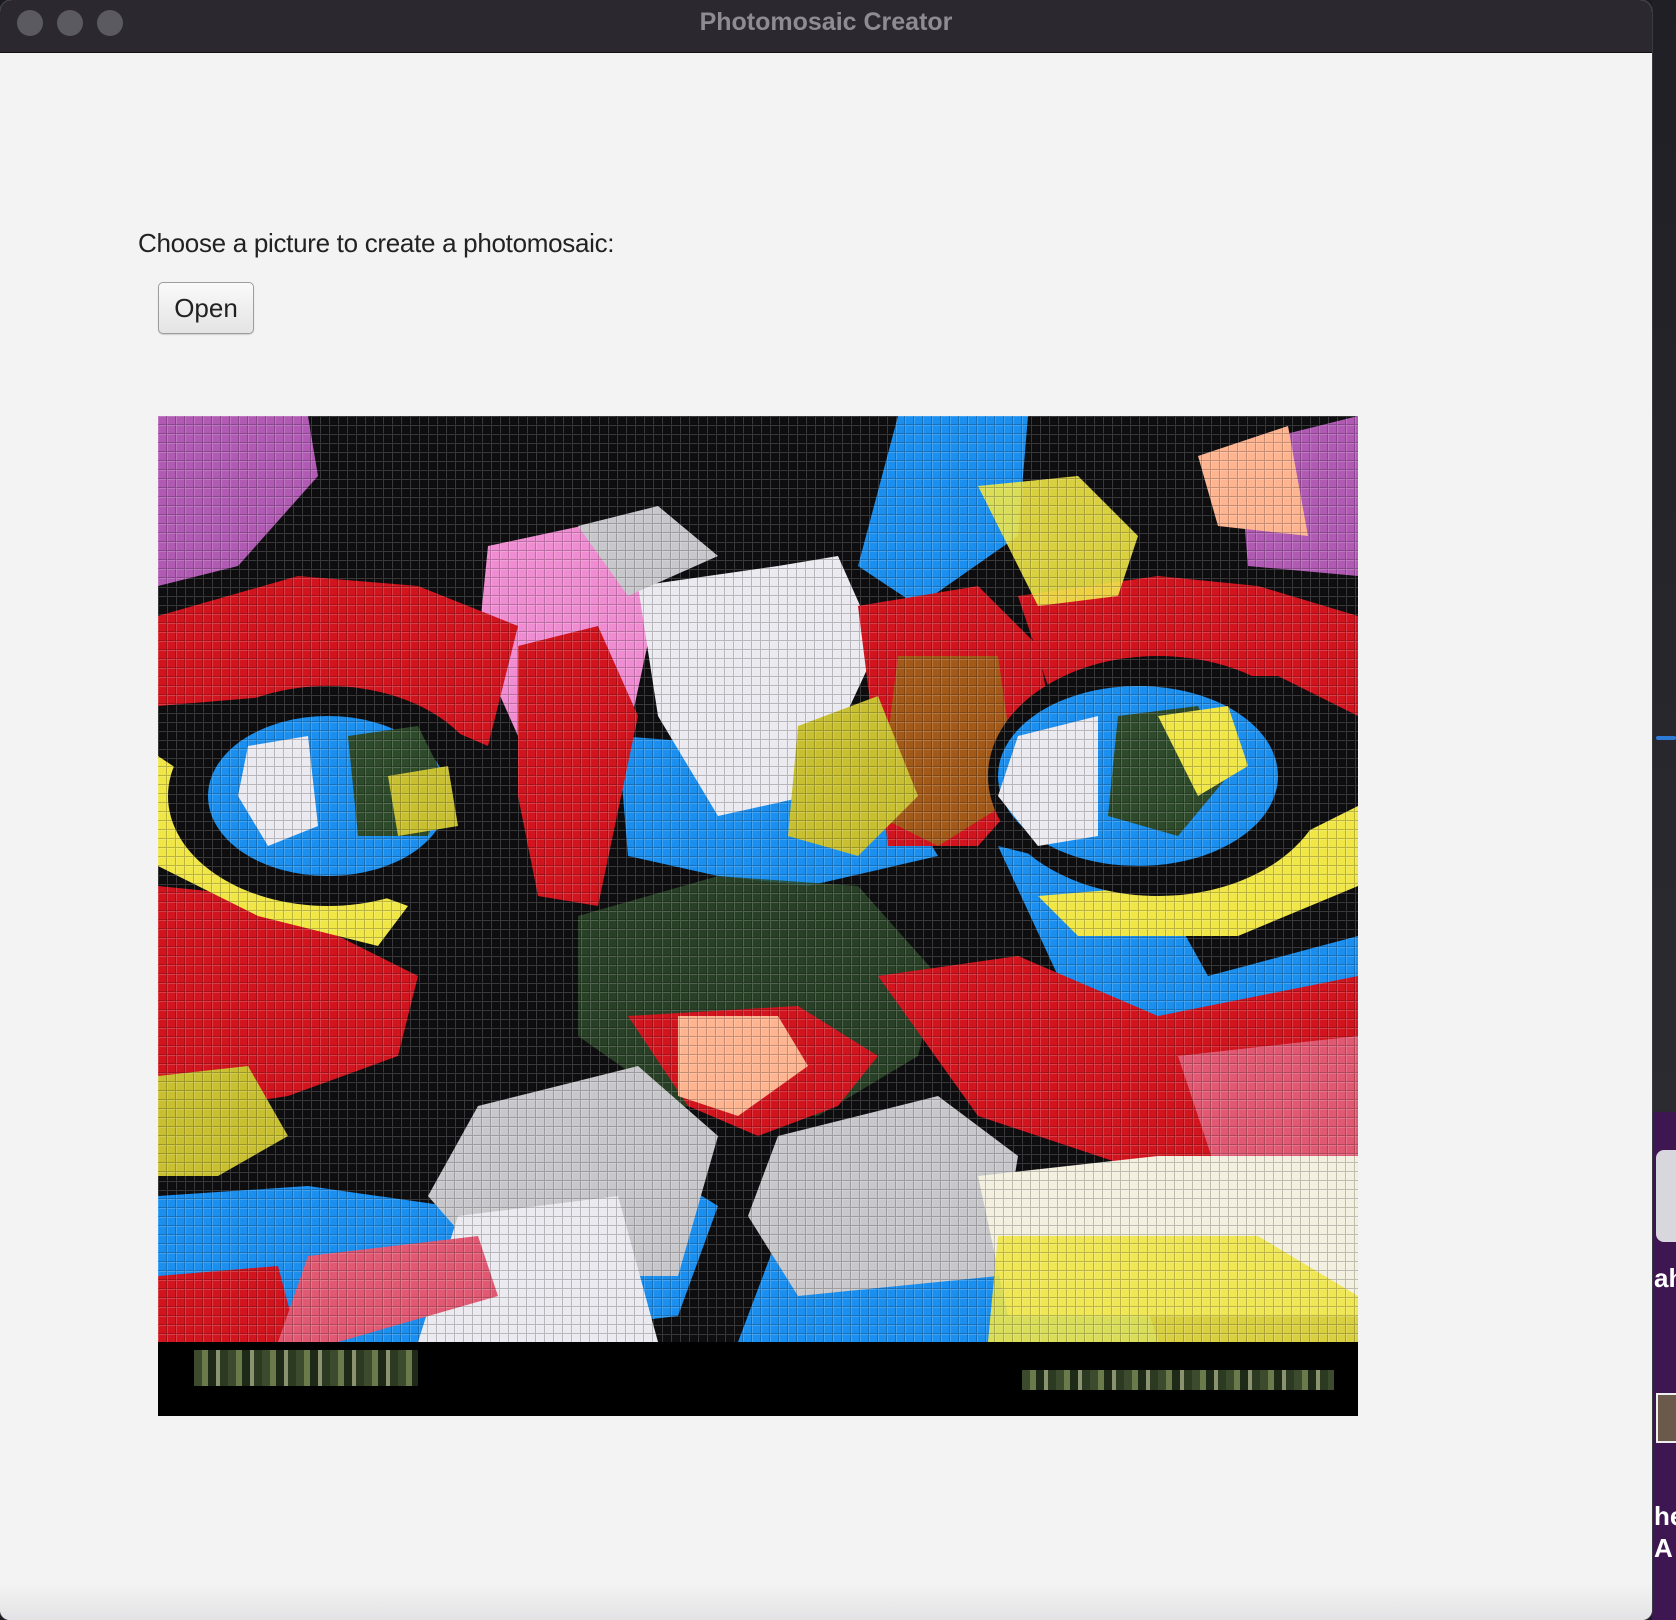 Image resolution: width=1676 pixels, height=1620 pixels. I want to click on desktop-text-fragment: ah, so click(1665, 1278).